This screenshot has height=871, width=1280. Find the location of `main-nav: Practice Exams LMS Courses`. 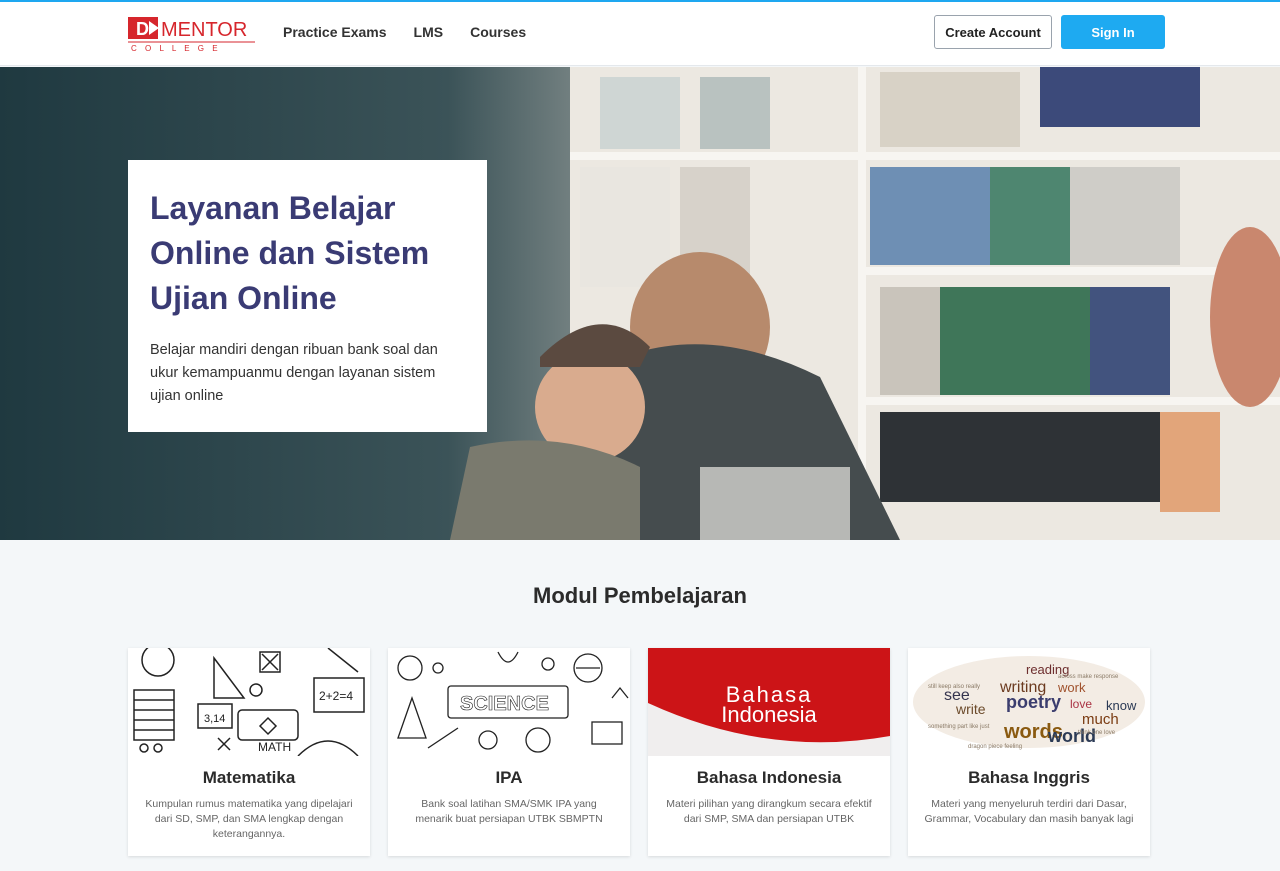

main-nav: Practice Exams LMS Courses is located at coordinates (404, 32).